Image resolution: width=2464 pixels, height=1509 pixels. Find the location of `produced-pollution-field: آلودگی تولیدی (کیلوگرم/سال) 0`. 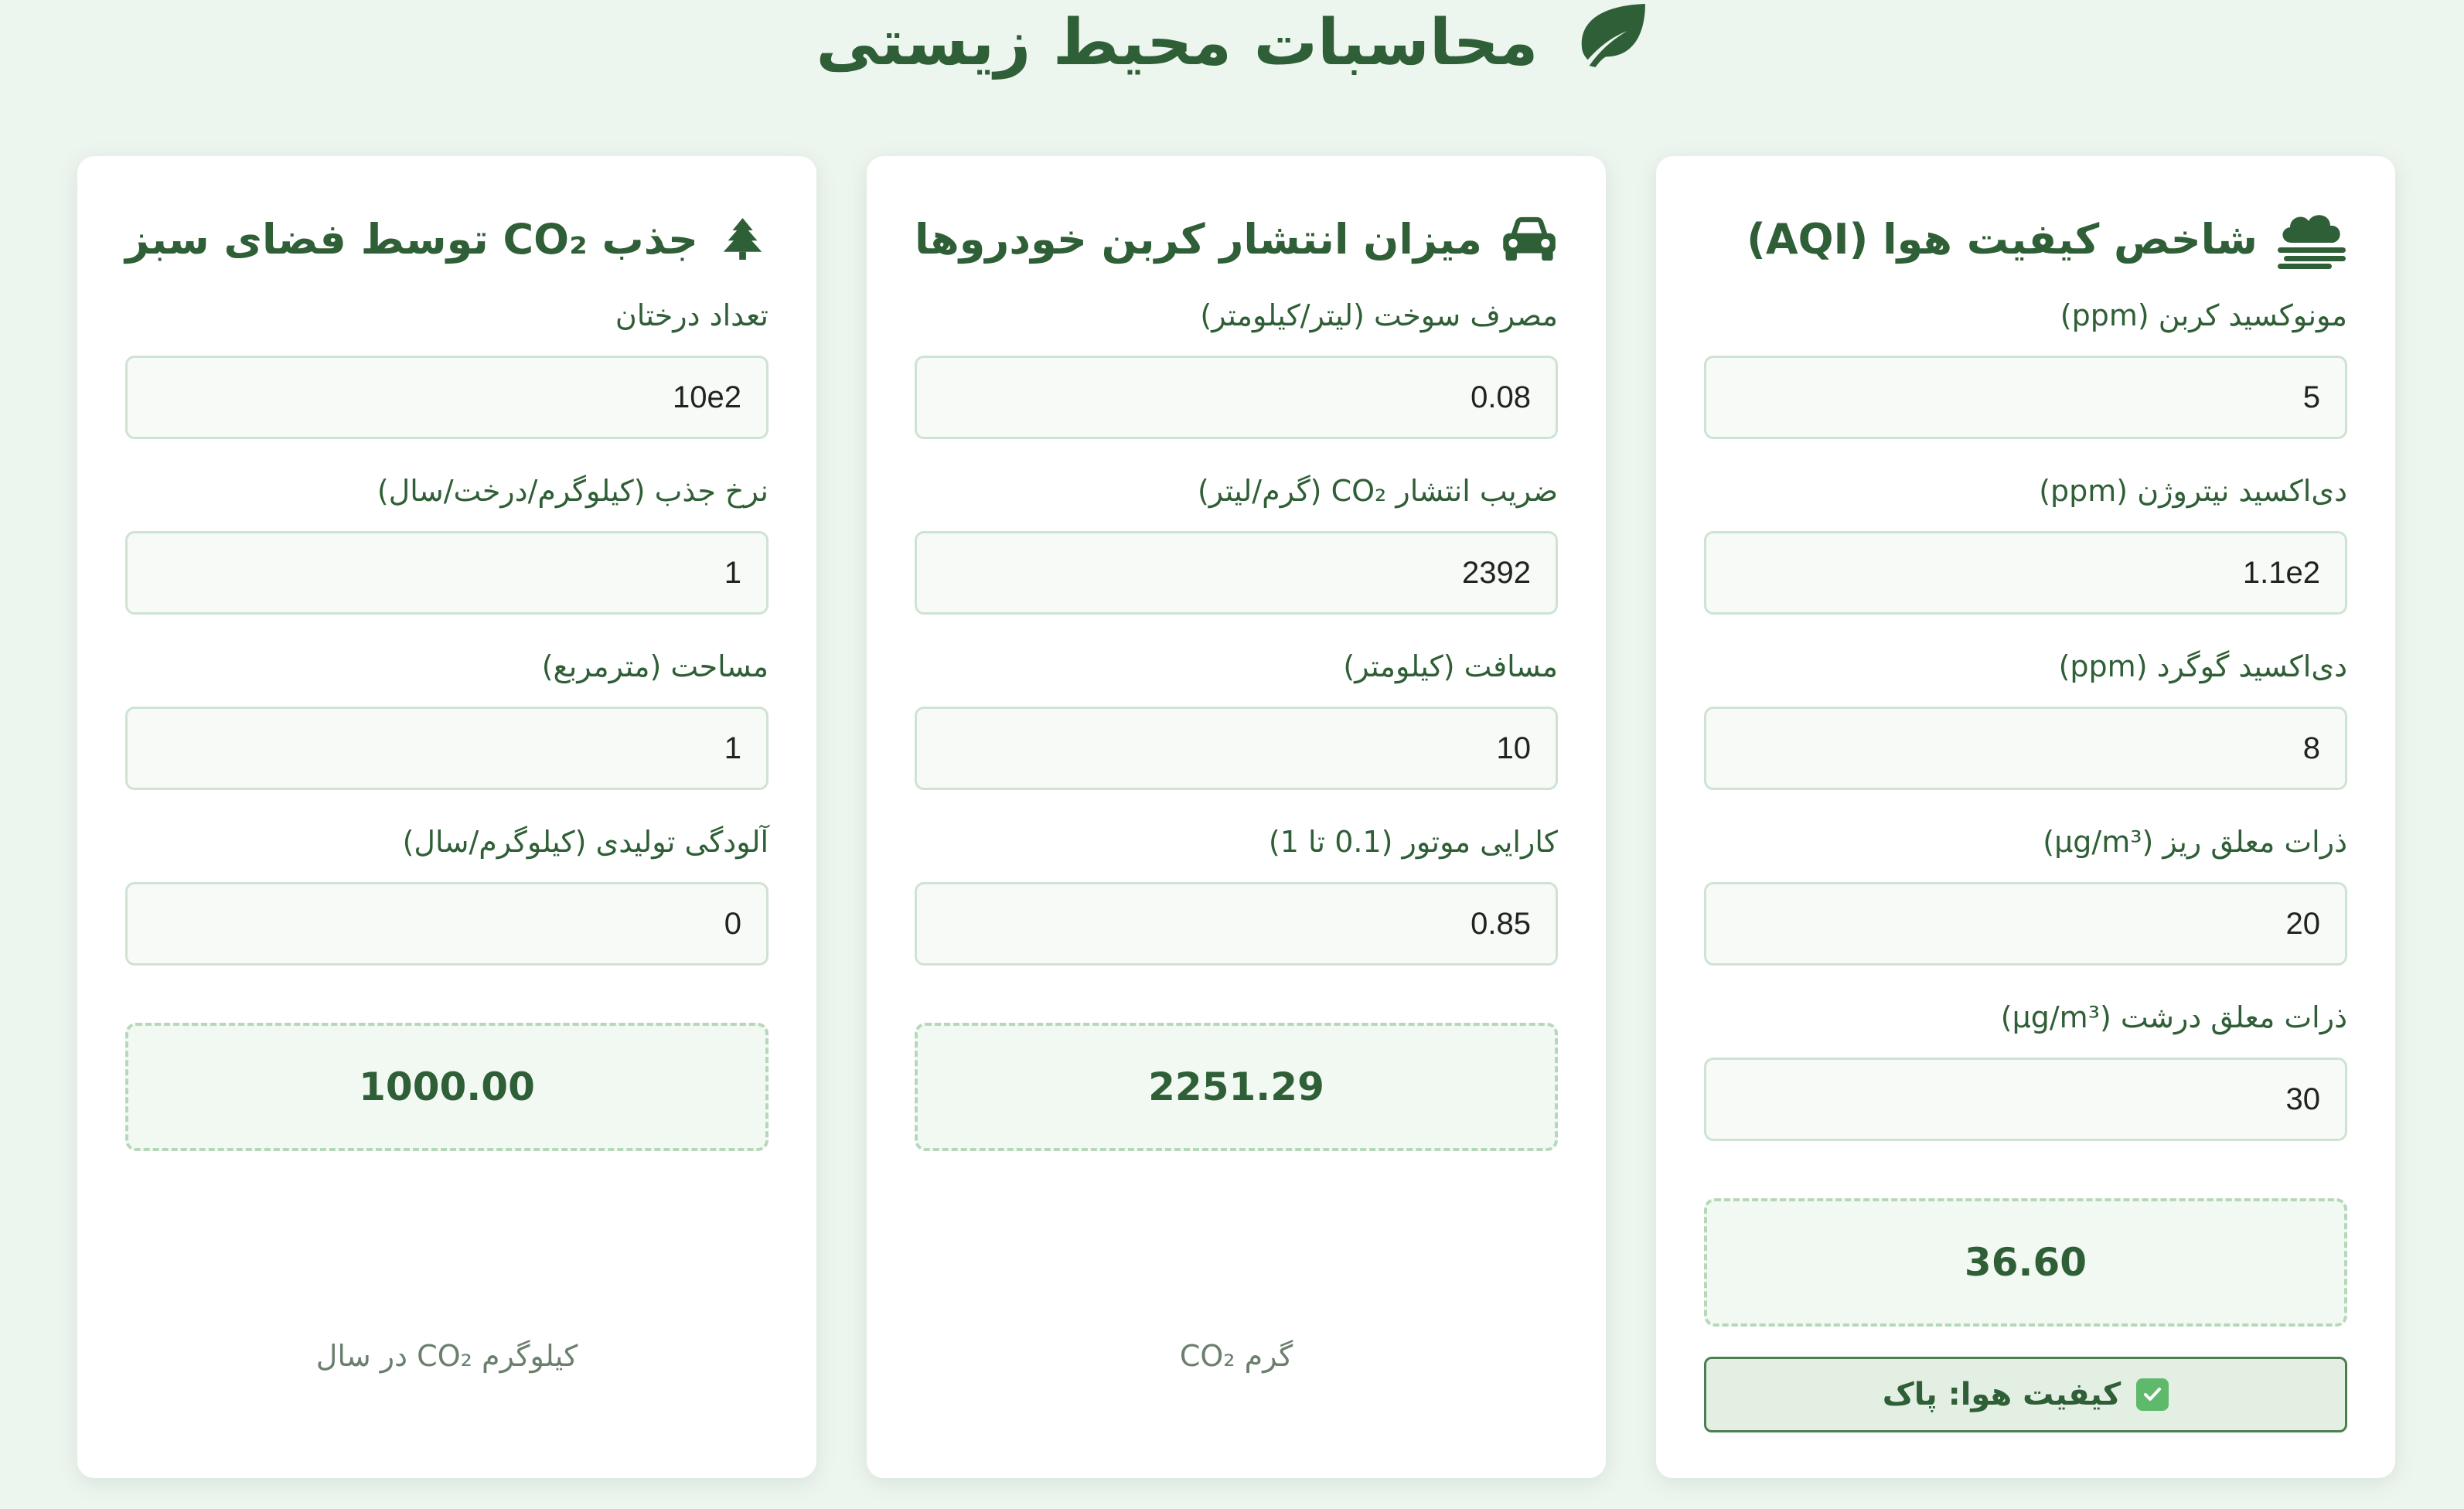

produced-pollution-field: آلودگی تولیدی (کیلوگرم/سال) 0 is located at coordinates (447, 893).